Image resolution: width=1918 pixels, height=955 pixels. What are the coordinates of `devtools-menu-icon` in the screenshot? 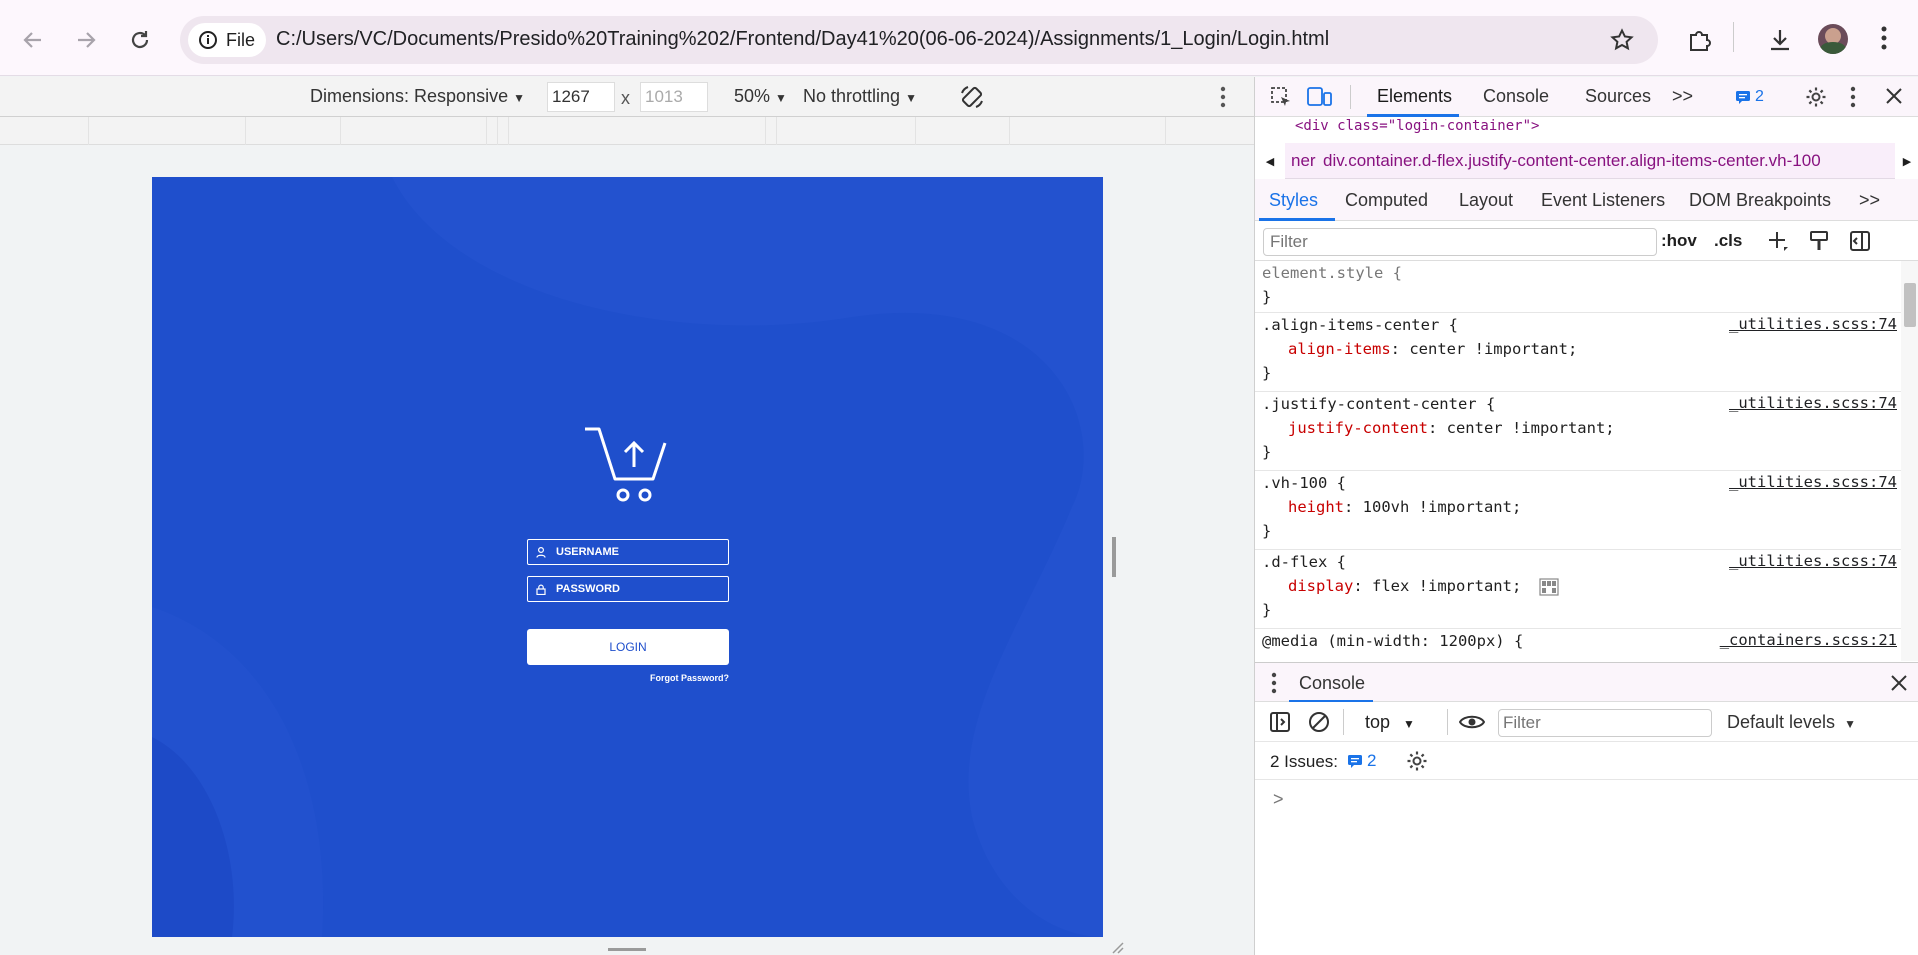 It's located at (1853, 97).